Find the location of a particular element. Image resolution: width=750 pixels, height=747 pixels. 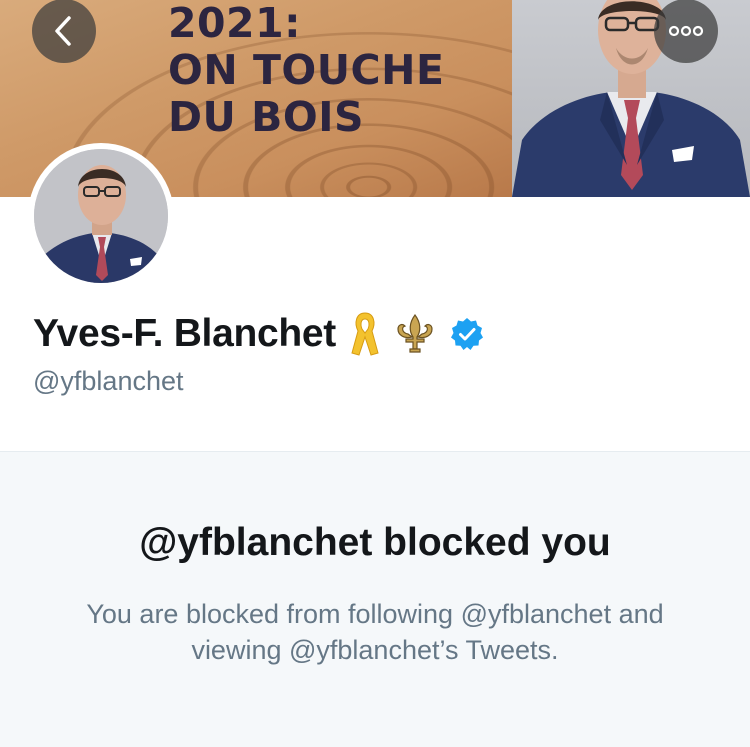

blocked-title: @yfblanchet blocked you is located at coordinates (375, 542).